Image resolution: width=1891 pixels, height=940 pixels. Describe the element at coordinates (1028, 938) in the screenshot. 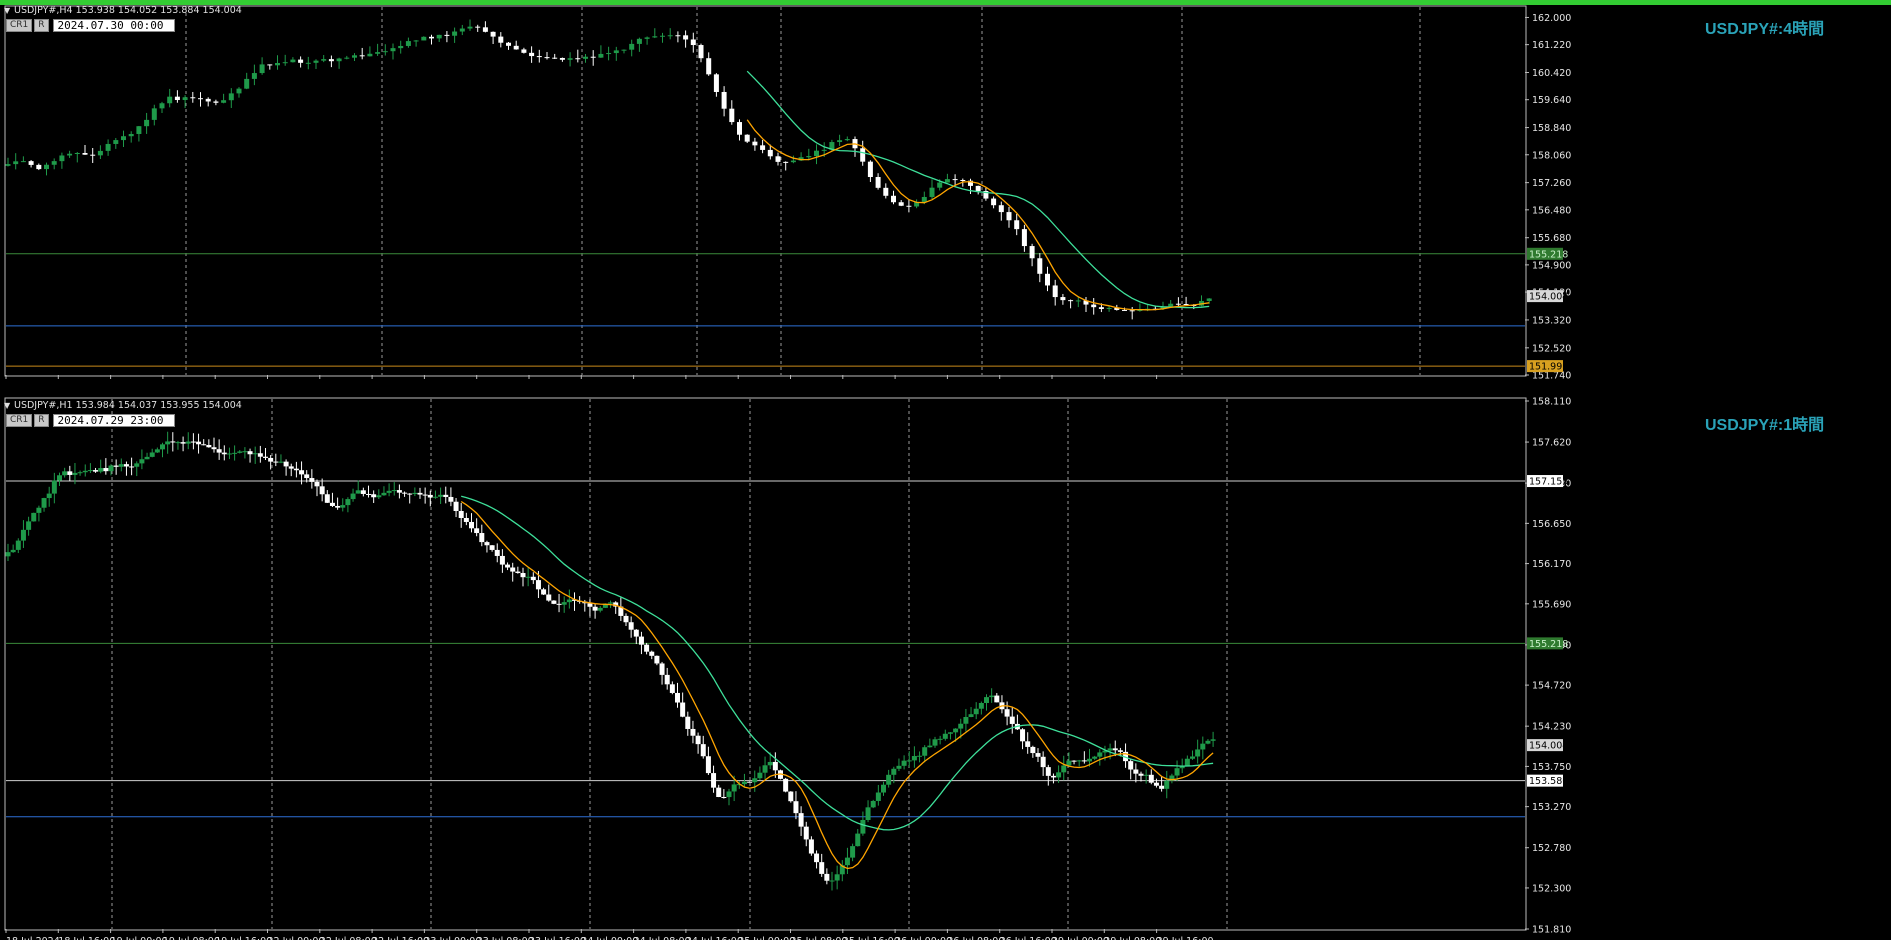

I see `x-tick-label: 26 Jul 16:00` at that location.